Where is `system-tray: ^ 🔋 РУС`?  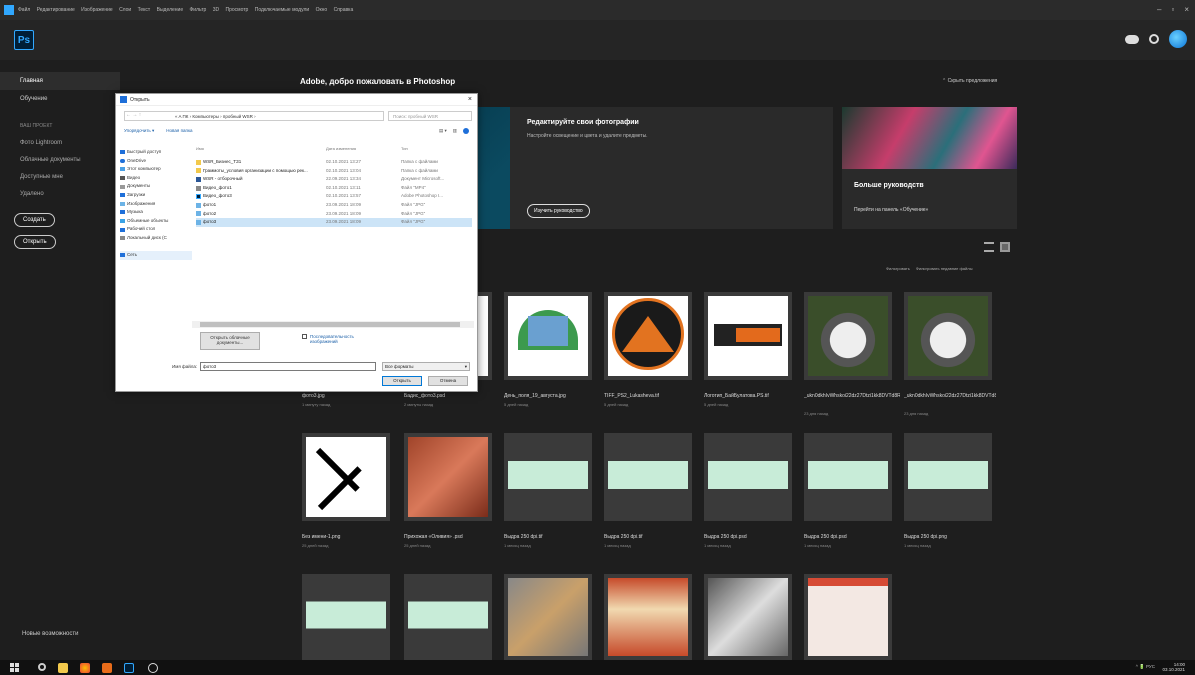
system-tray: ^ 🔋 РУС is located at coordinates (1145, 667).